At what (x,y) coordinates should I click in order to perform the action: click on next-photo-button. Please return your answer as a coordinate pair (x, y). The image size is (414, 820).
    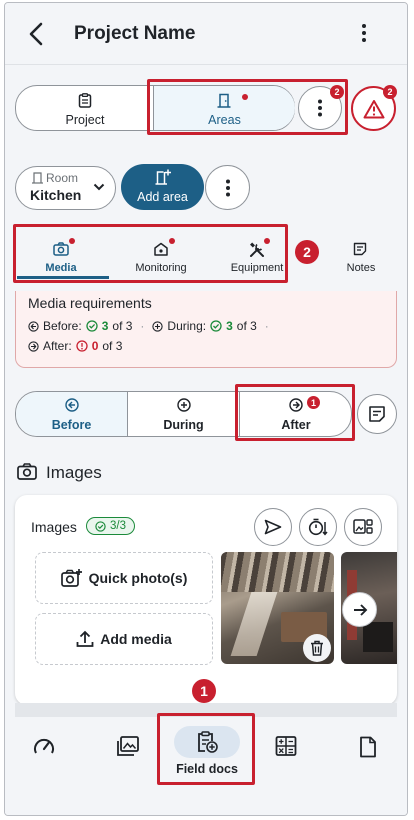
    Looking at the image, I should click on (359, 609).